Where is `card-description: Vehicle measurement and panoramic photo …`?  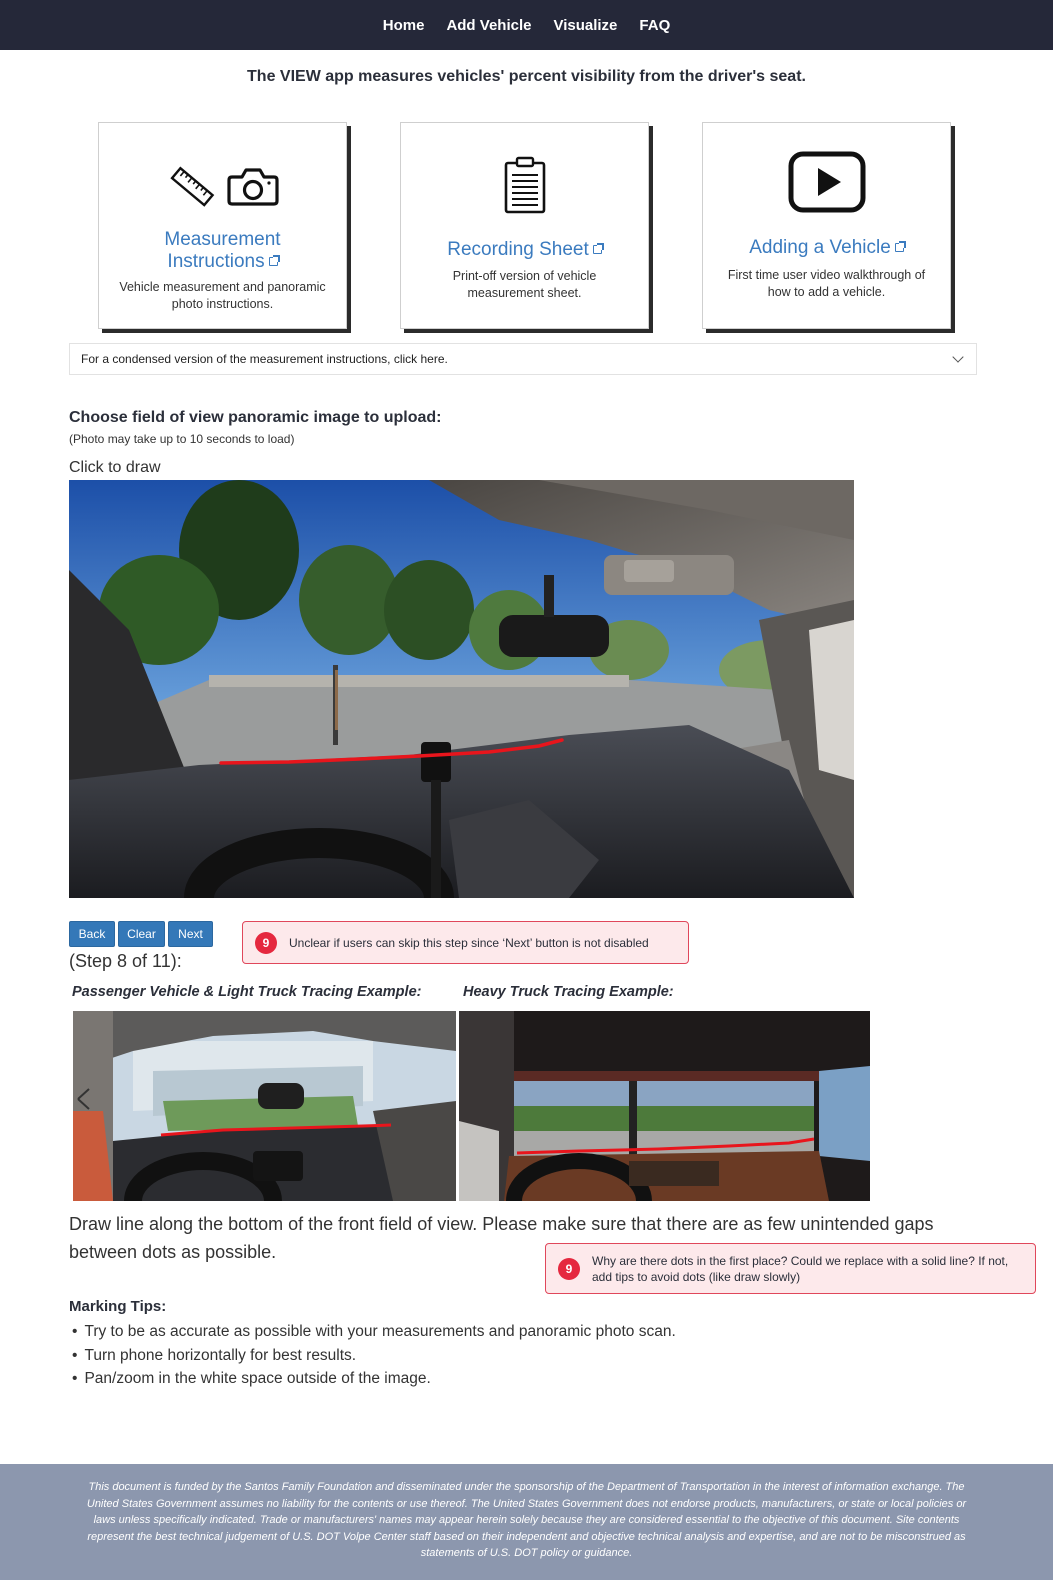 card-description: Vehicle measurement and panoramic photo … is located at coordinates (222, 295).